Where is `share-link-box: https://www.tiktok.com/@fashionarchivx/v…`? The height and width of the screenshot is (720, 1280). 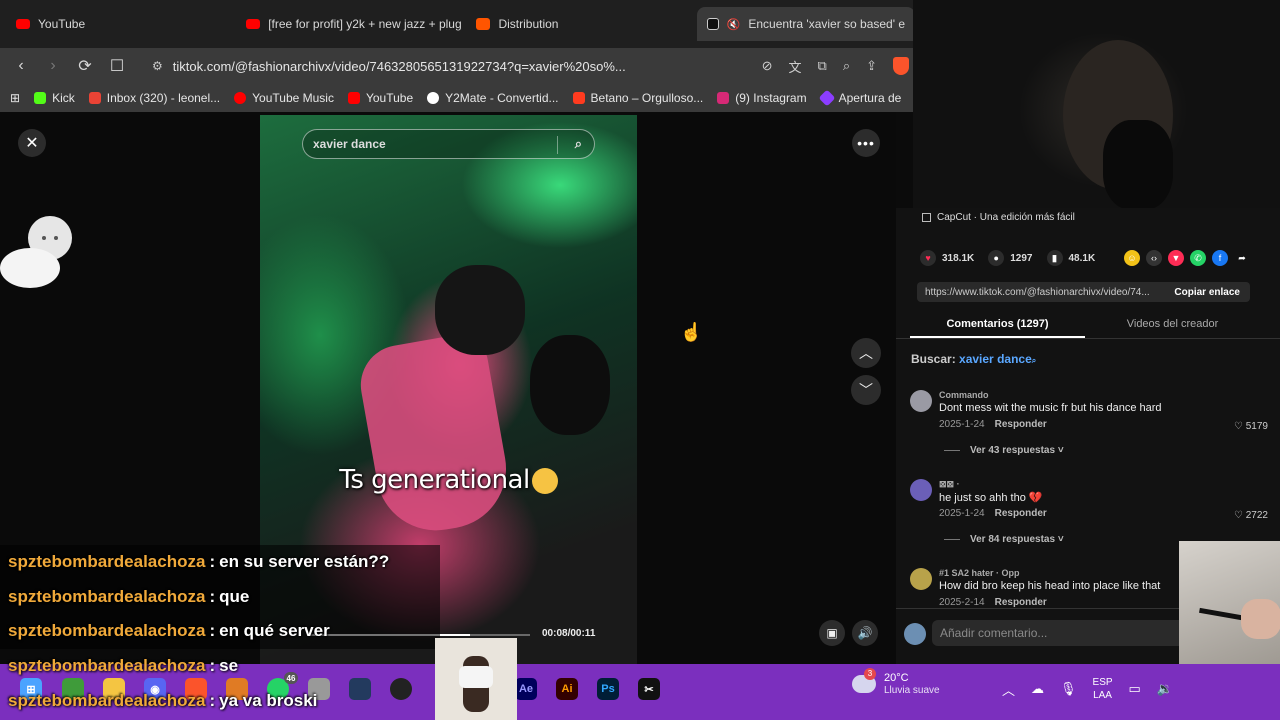 share-link-box: https://www.tiktok.com/@fashionarchivx/v… is located at coordinates (1083, 292).